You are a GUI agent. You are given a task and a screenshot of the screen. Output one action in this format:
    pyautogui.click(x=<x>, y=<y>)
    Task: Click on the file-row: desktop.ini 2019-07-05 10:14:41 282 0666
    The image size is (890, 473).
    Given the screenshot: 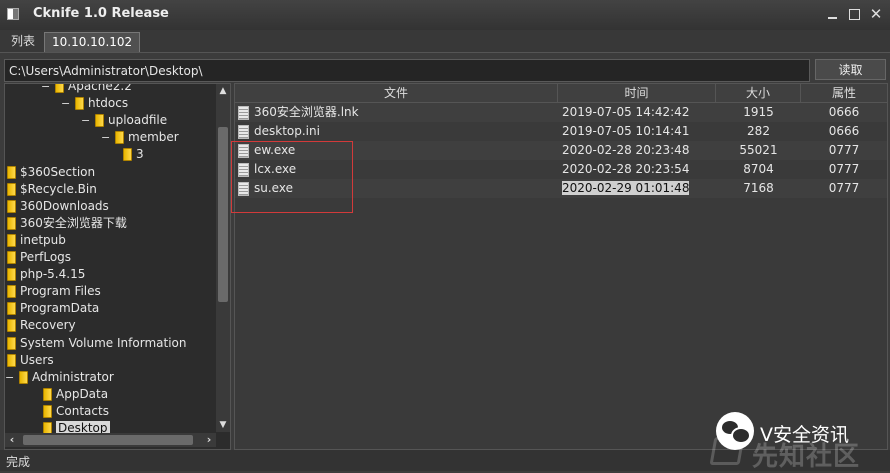 What is the action you would take?
    pyautogui.click(x=561, y=131)
    